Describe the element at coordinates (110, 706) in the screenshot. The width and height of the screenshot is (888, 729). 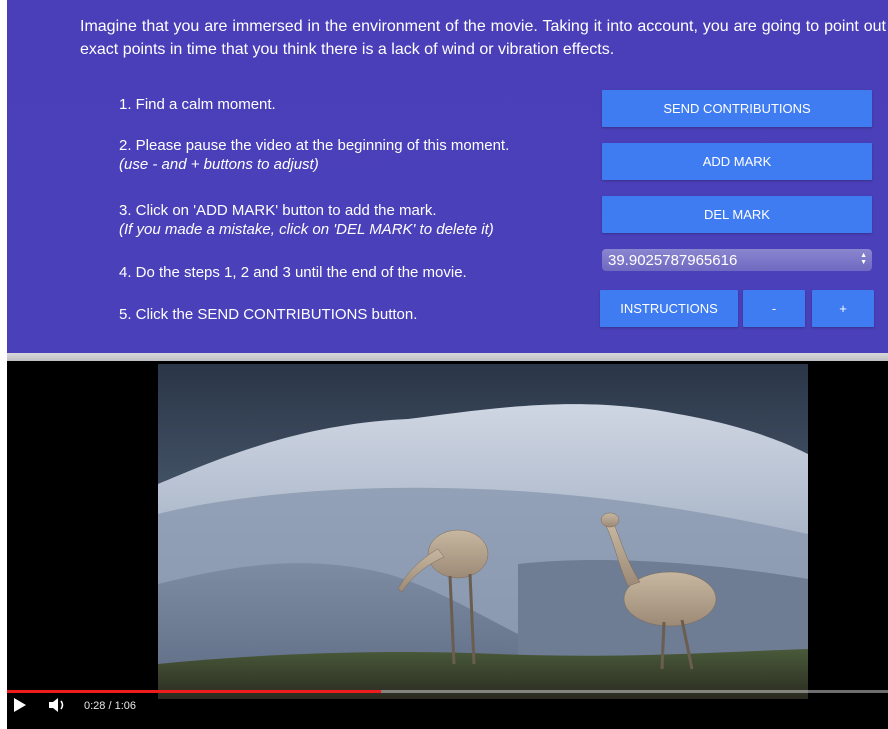
I see `time-display: 0:28 / 1:06` at that location.